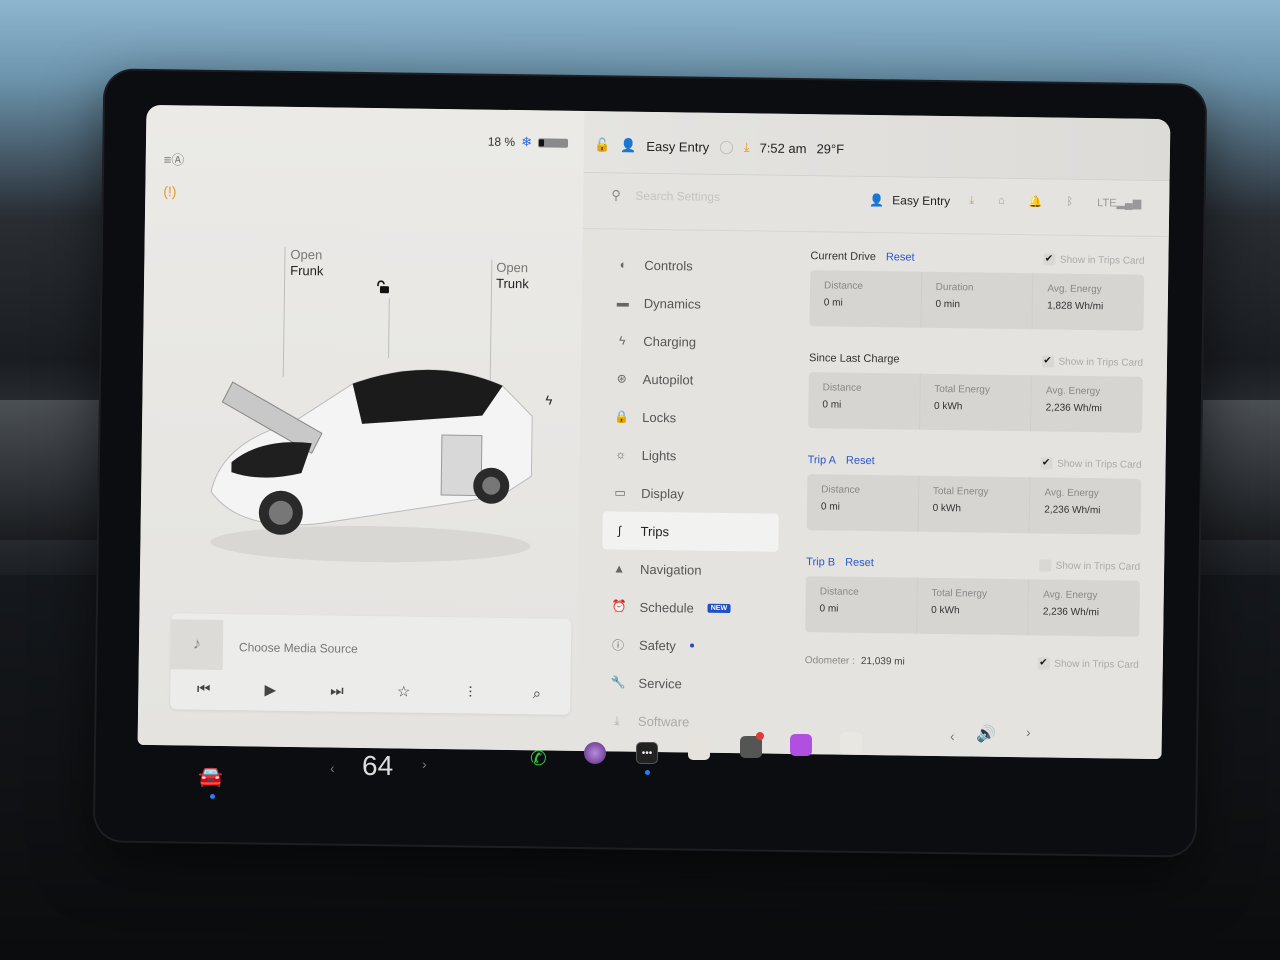  What do you see at coordinates (527, 142) in the screenshot?
I see `snowflake-icon: ❄` at bounding box center [527, 142].